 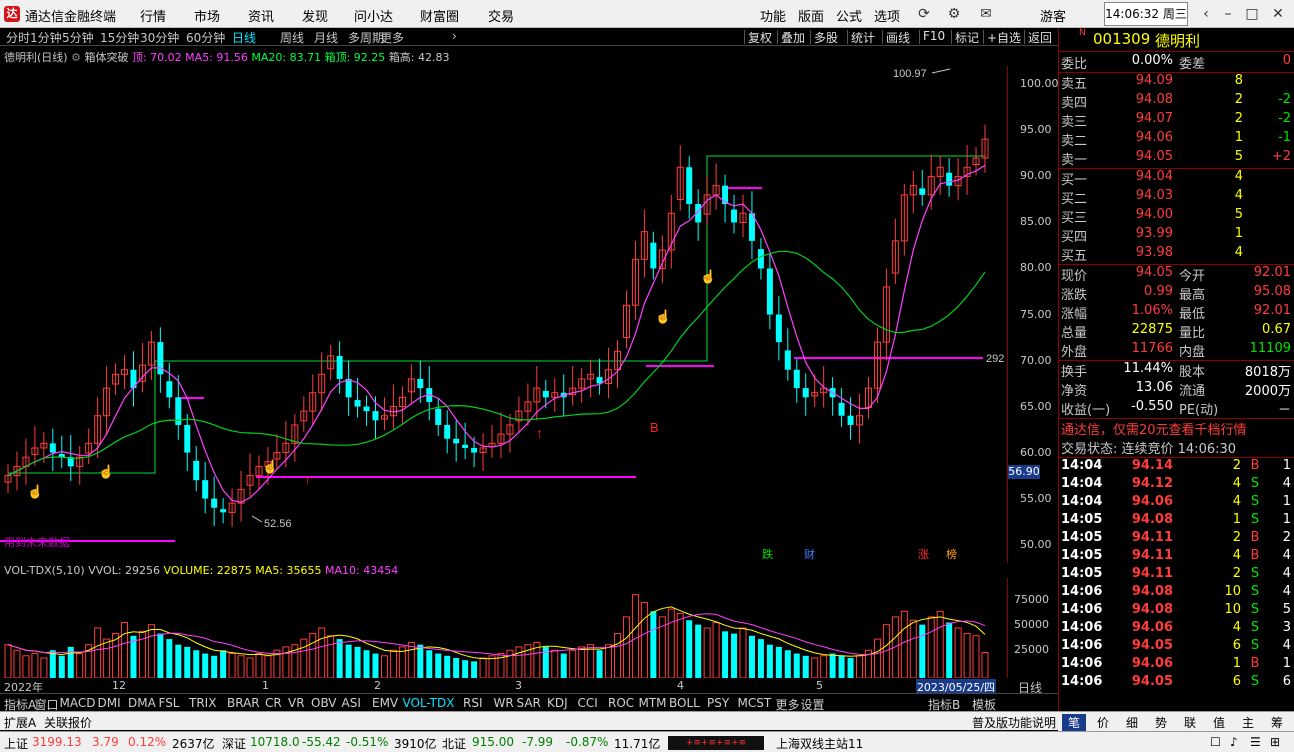 I want to click on menu-item-4: 问小达, so click(x=373, y=15).